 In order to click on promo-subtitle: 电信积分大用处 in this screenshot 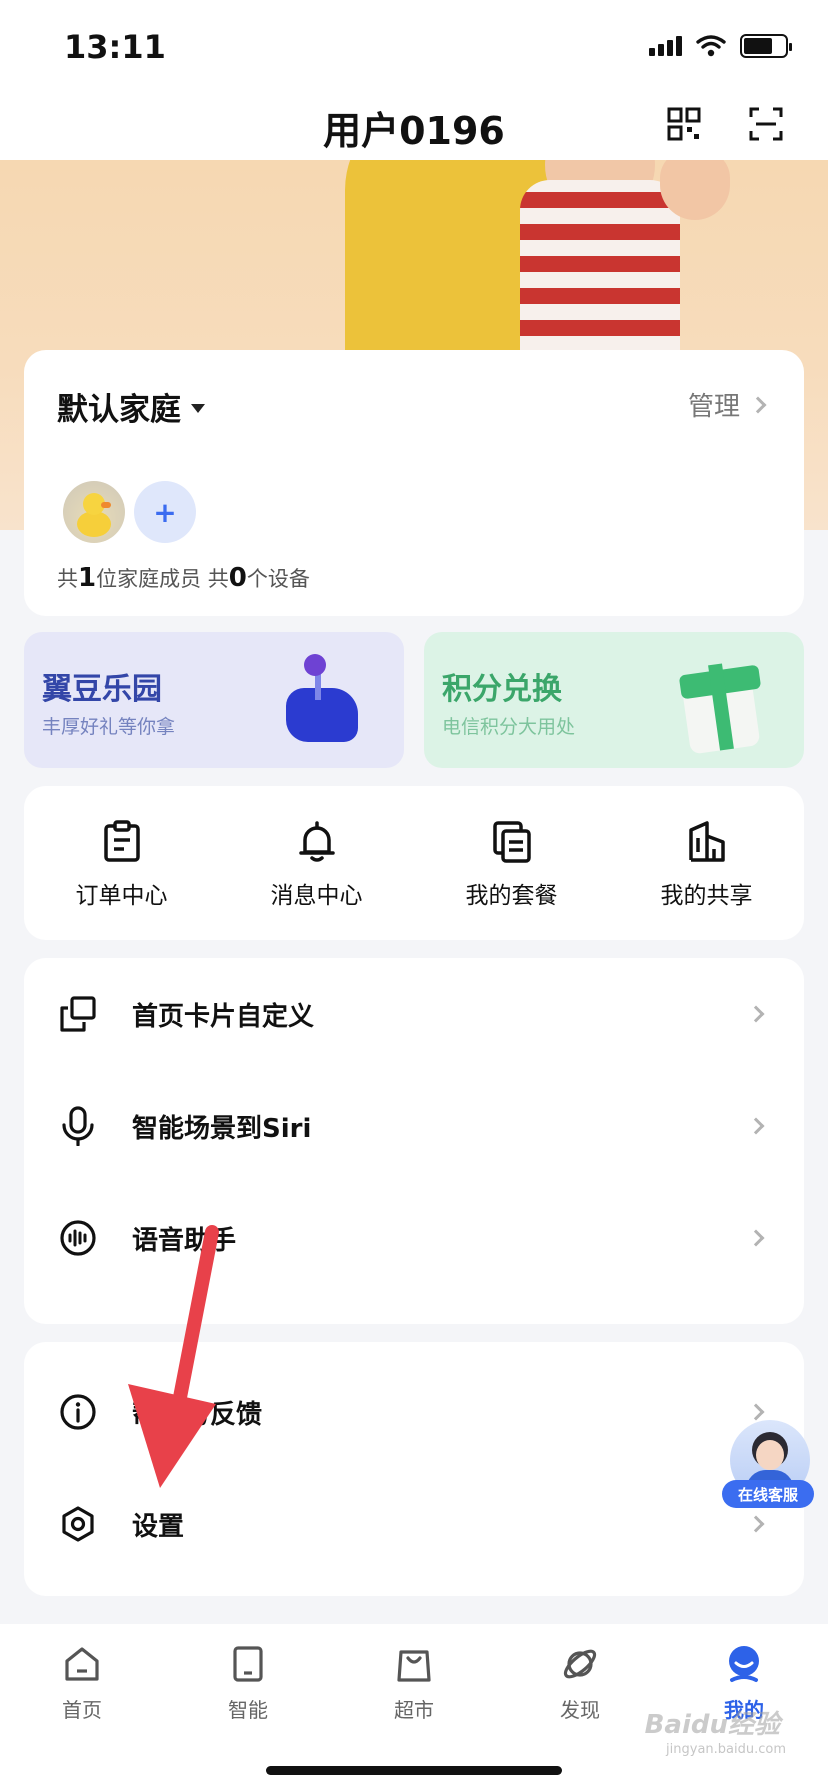, I will do `click(509, 727)`.